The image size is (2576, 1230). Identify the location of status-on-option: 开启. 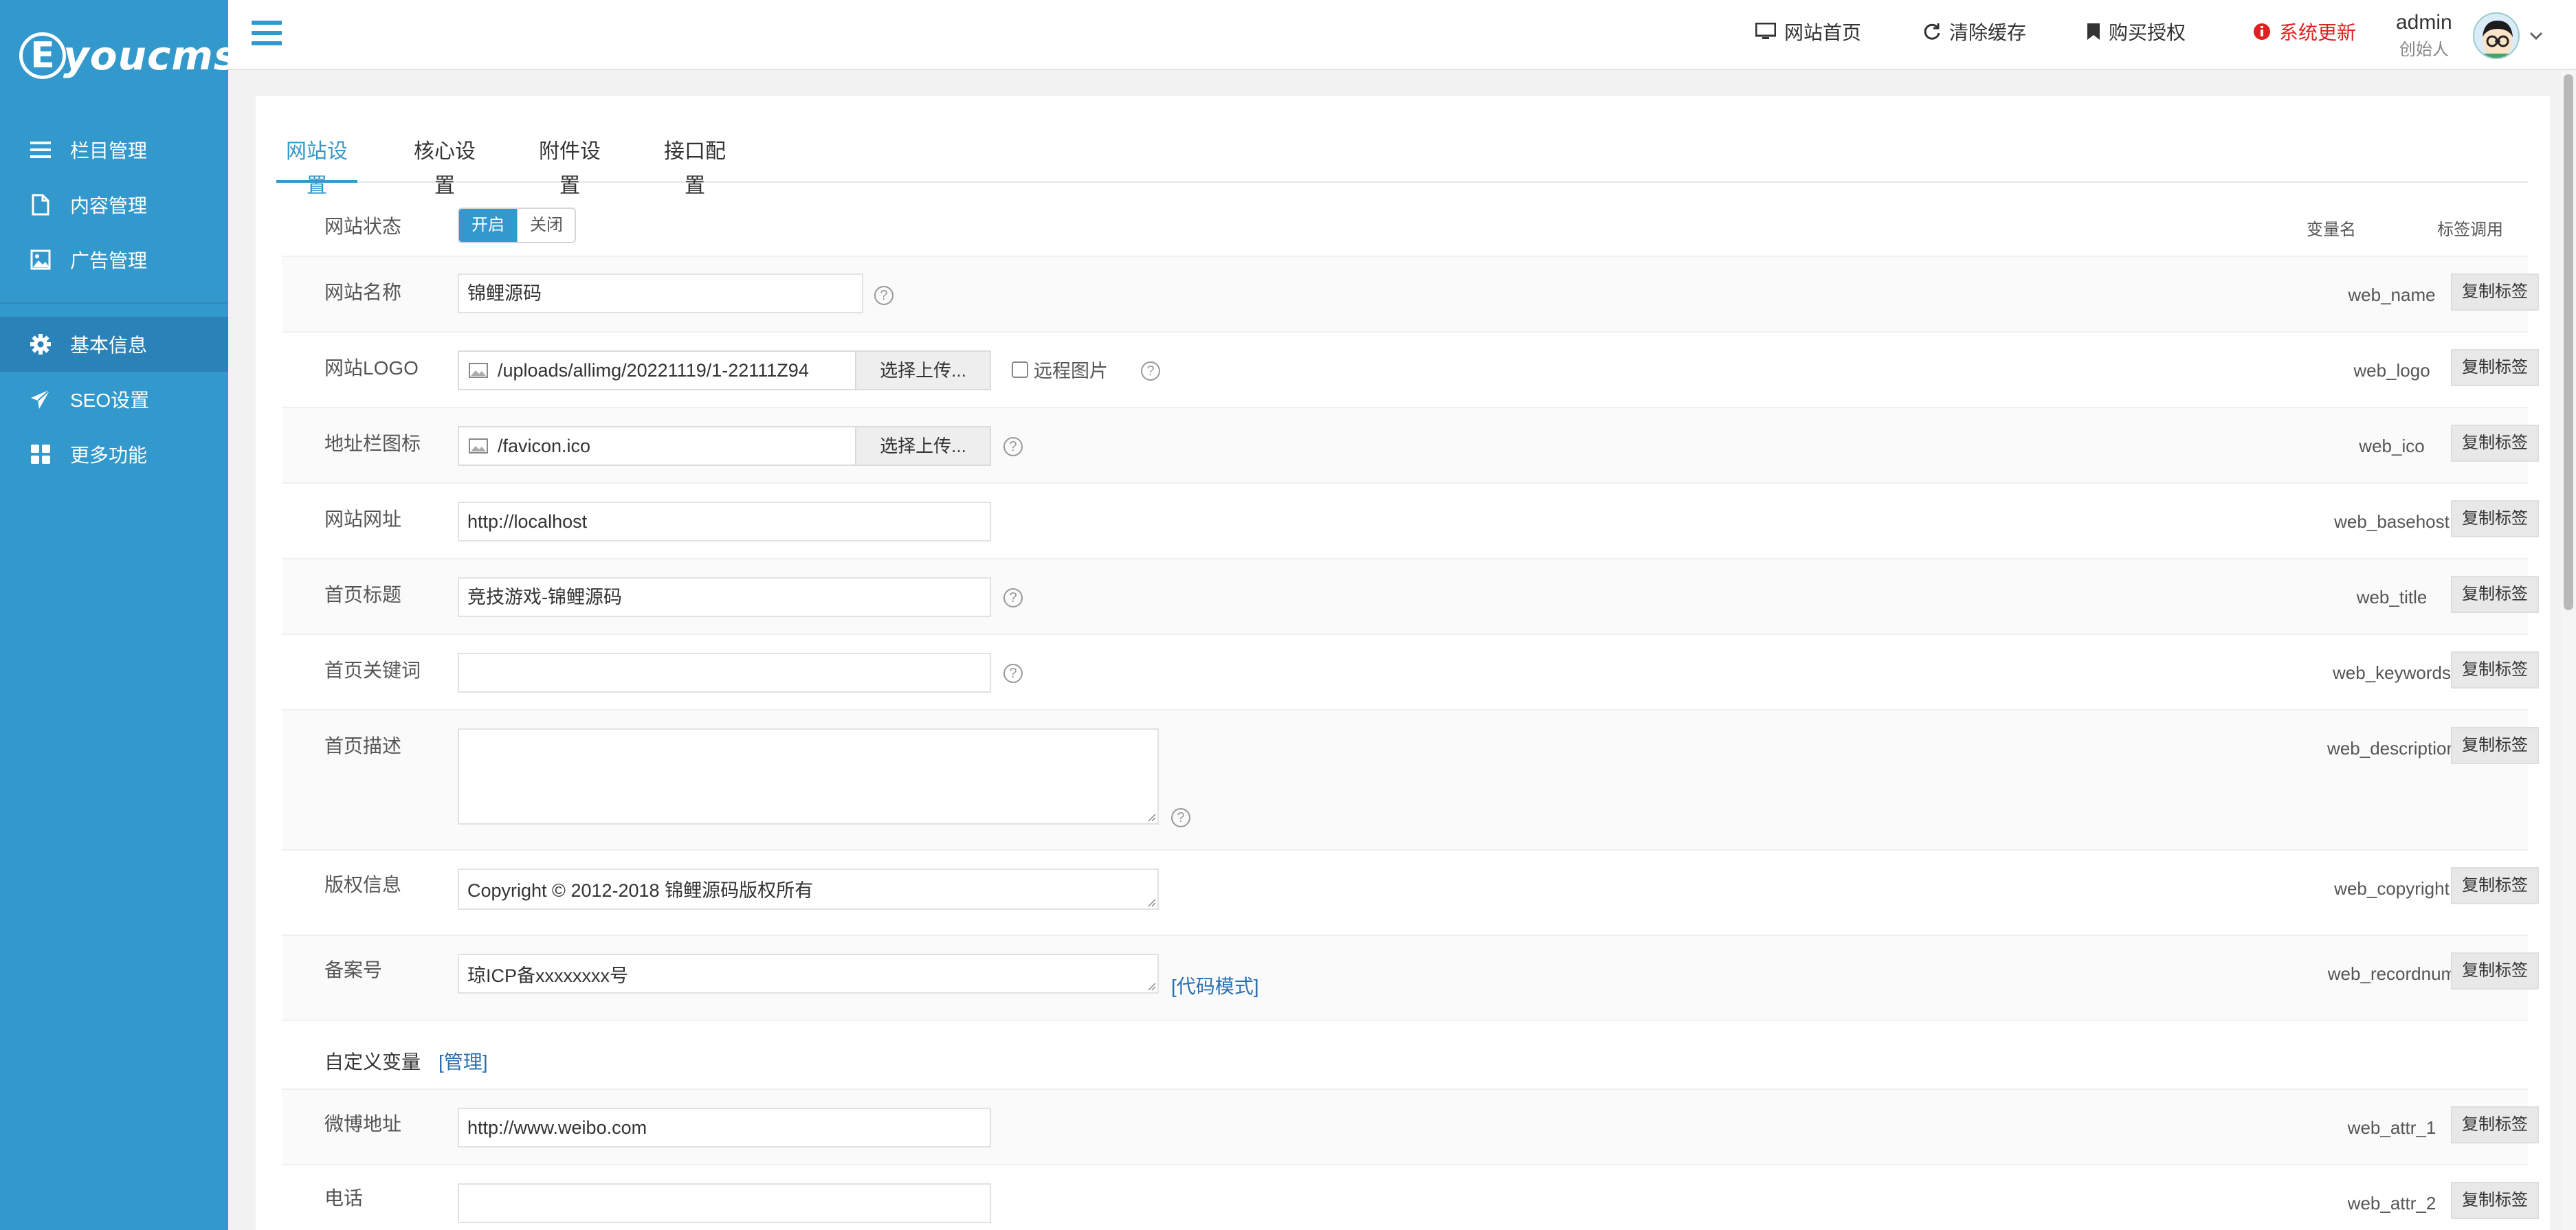
(488, 225).